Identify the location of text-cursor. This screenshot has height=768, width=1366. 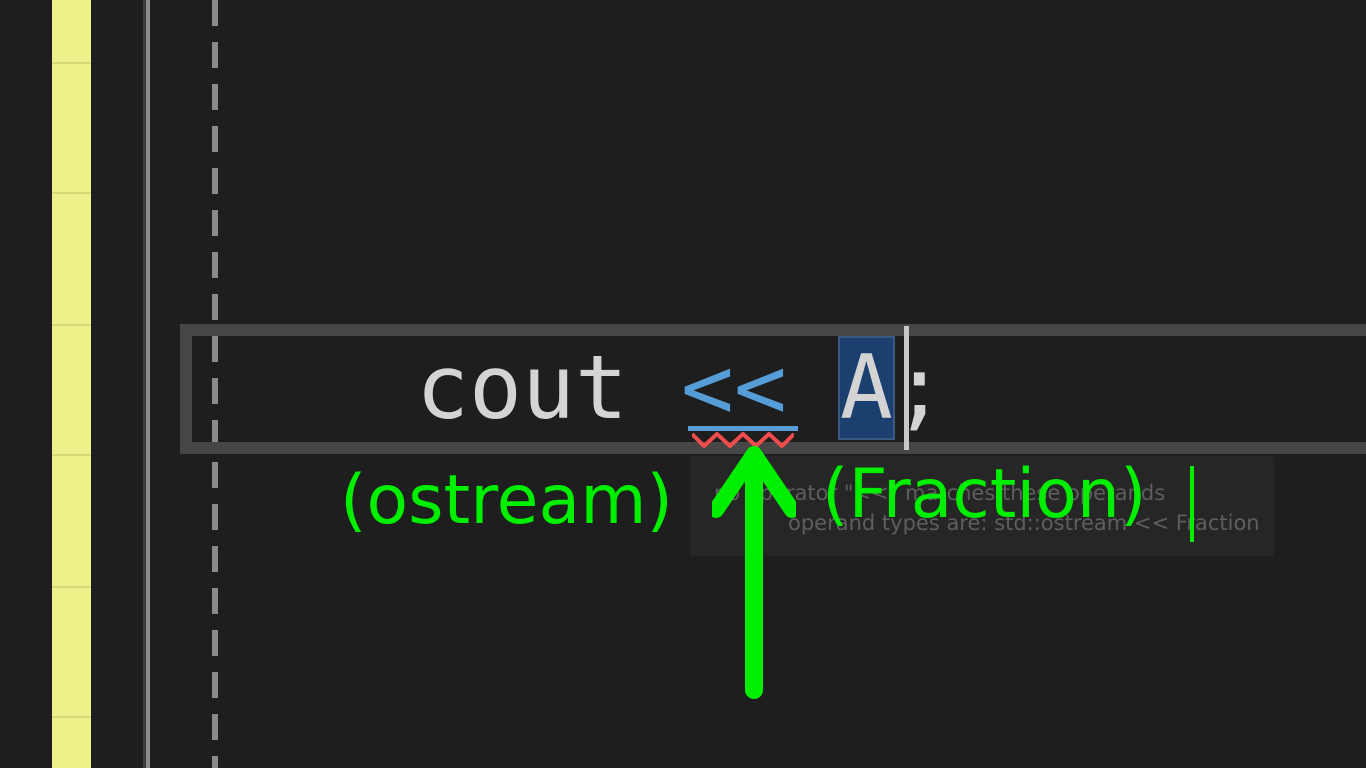
(906, 388).